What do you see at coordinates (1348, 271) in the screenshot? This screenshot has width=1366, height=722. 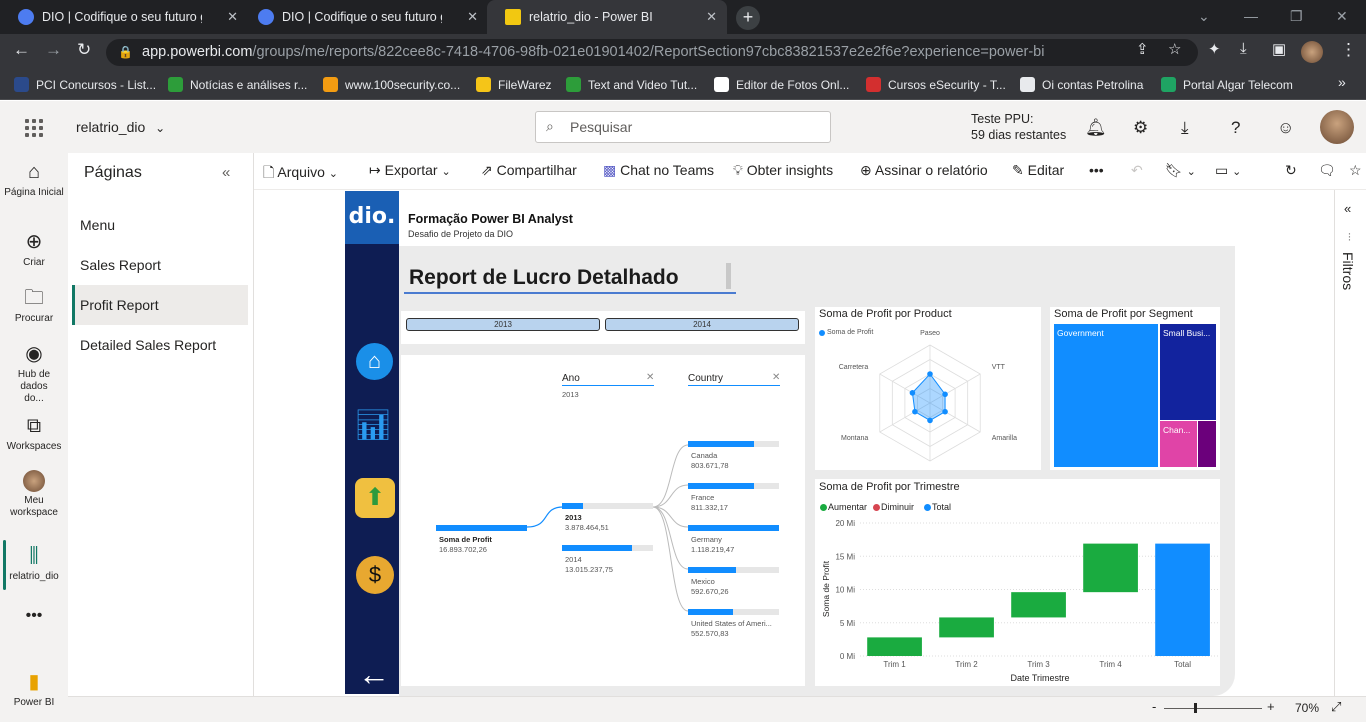 I see `filters-label: Filtros` at bounding box center [1348, 271].